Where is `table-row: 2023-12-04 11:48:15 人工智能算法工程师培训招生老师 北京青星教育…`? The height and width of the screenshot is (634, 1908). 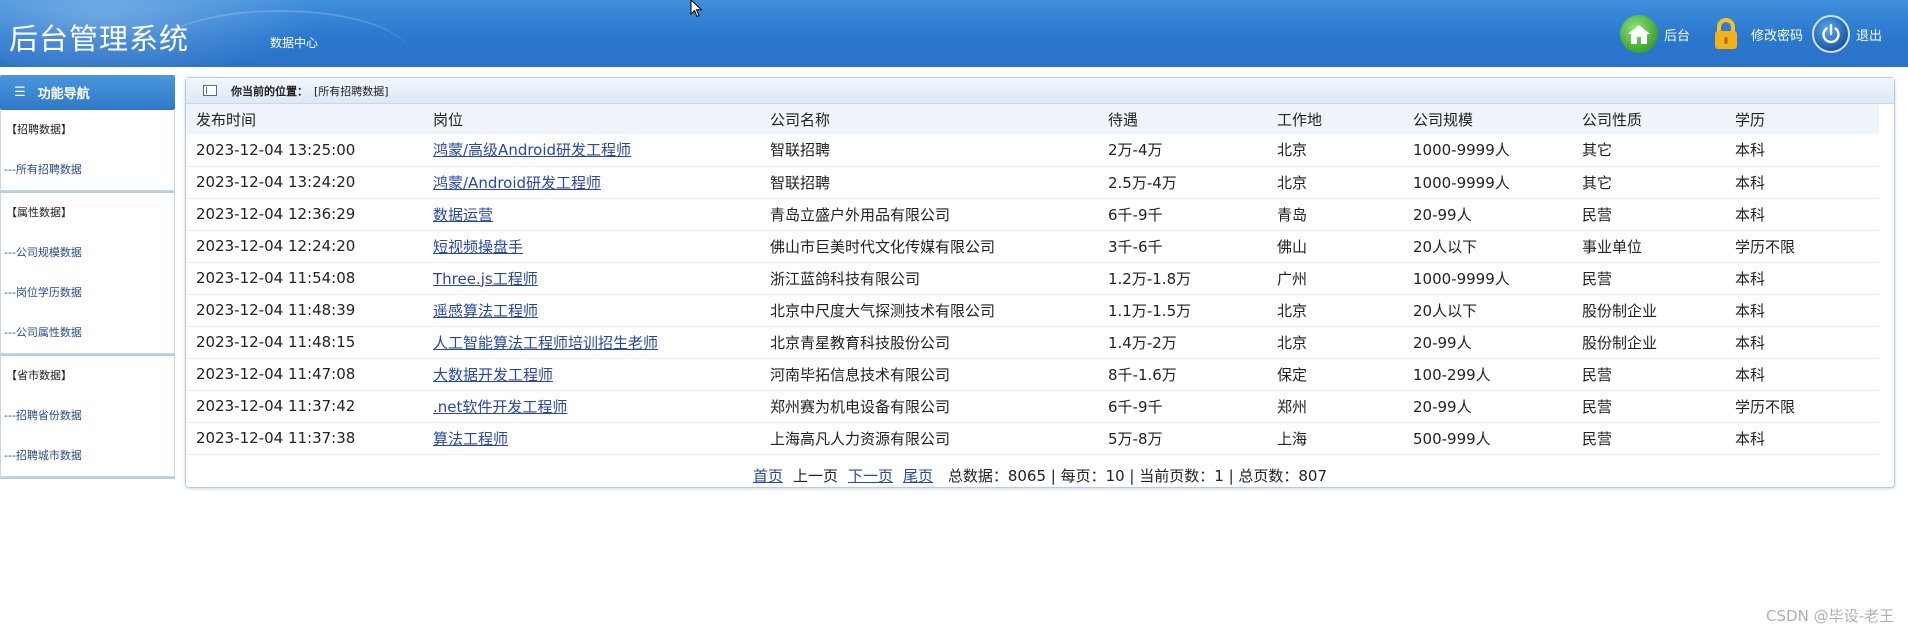 table-row: 2023-12-04 11:48:15 人工智能算法工程师培训招生老师 北京青星教育… is located at coordinates (1032, 342).